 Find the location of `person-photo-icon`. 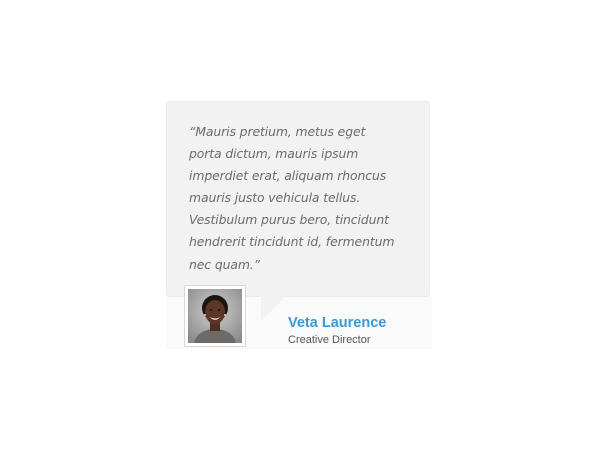

person-photo-icon is located at coordinates (215, 316).